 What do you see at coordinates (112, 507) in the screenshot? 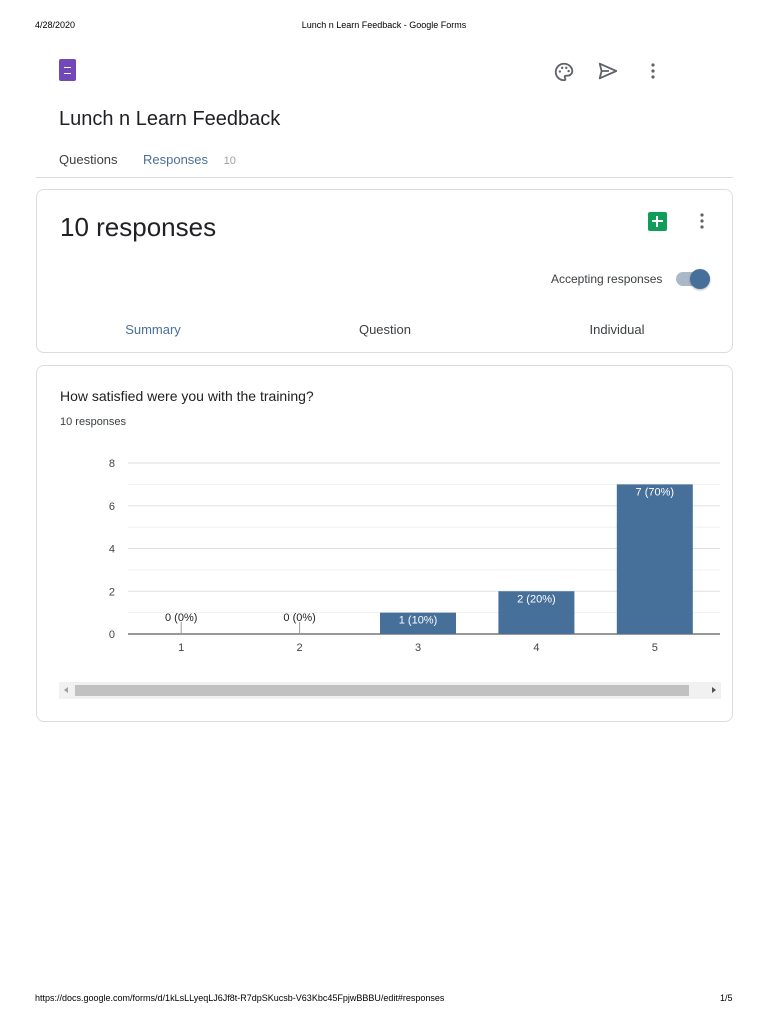
I see `y-tick-label: 6` at bounding box center [112, 507].